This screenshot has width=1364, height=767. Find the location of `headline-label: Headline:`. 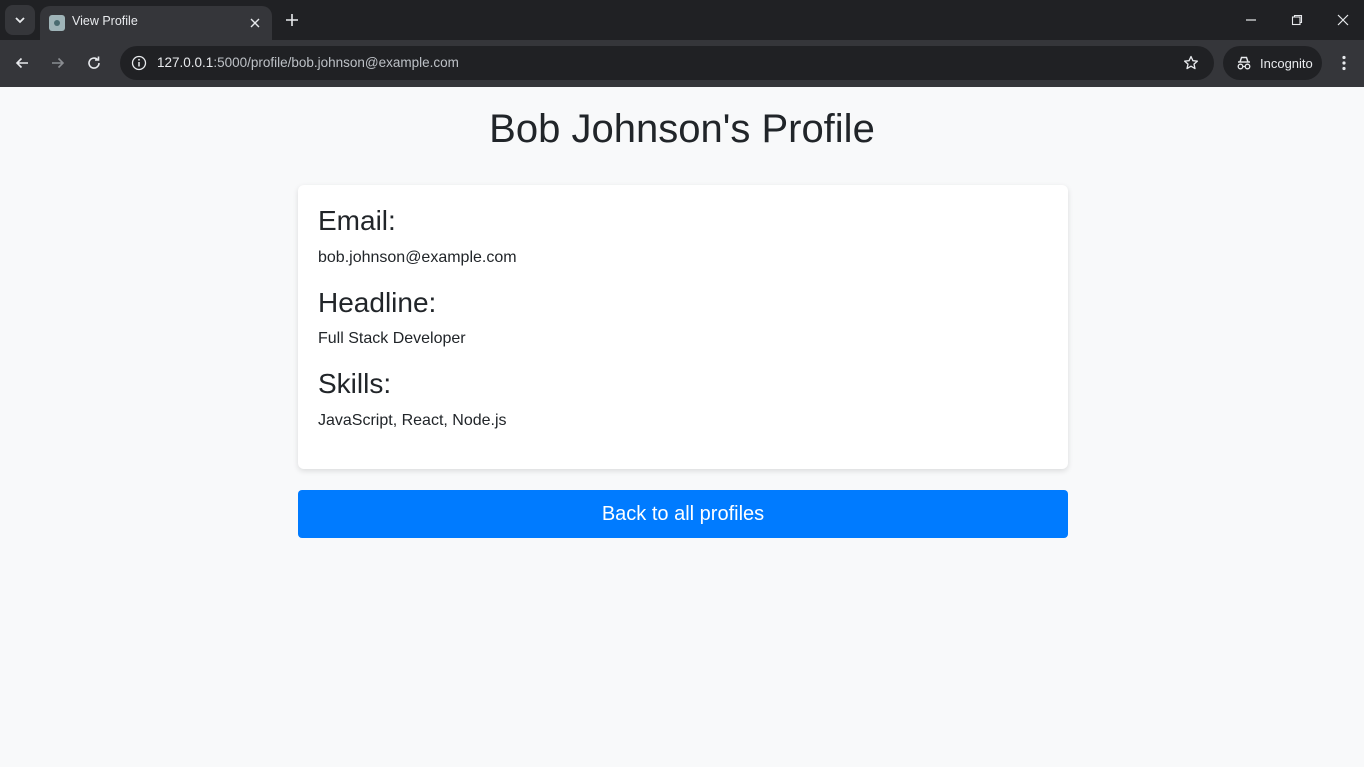

headline-label: Headline: is located at coordinates (377, 302).